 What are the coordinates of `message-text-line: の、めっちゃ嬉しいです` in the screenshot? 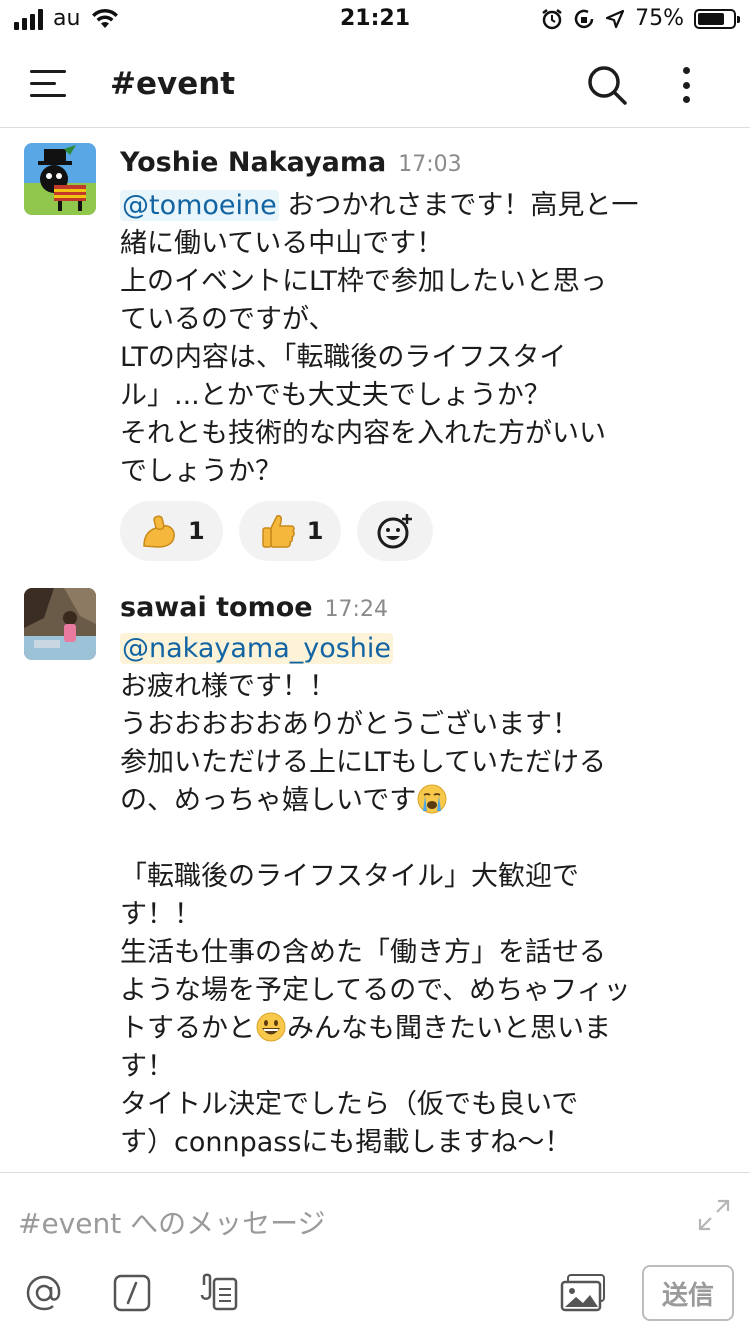 It's located at (268, 800).